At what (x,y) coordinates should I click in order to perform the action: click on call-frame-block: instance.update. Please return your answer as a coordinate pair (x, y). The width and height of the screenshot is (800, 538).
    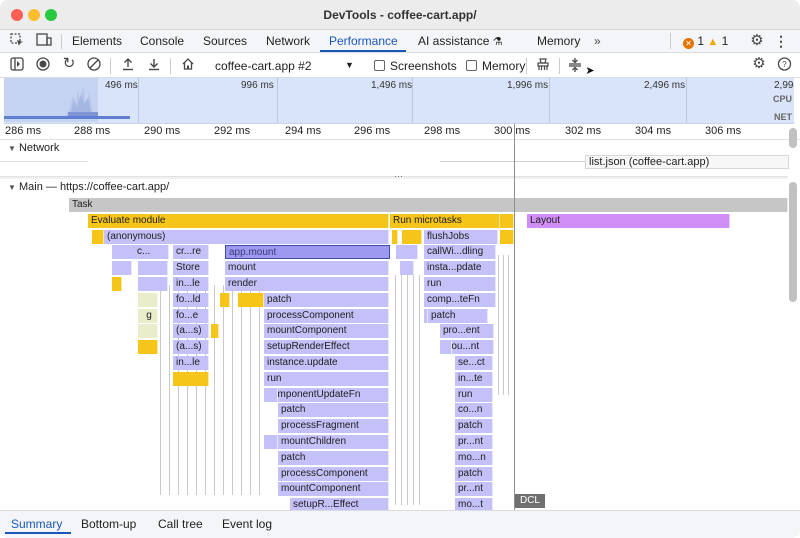
    Looking at the image, I should click on (326, 363).